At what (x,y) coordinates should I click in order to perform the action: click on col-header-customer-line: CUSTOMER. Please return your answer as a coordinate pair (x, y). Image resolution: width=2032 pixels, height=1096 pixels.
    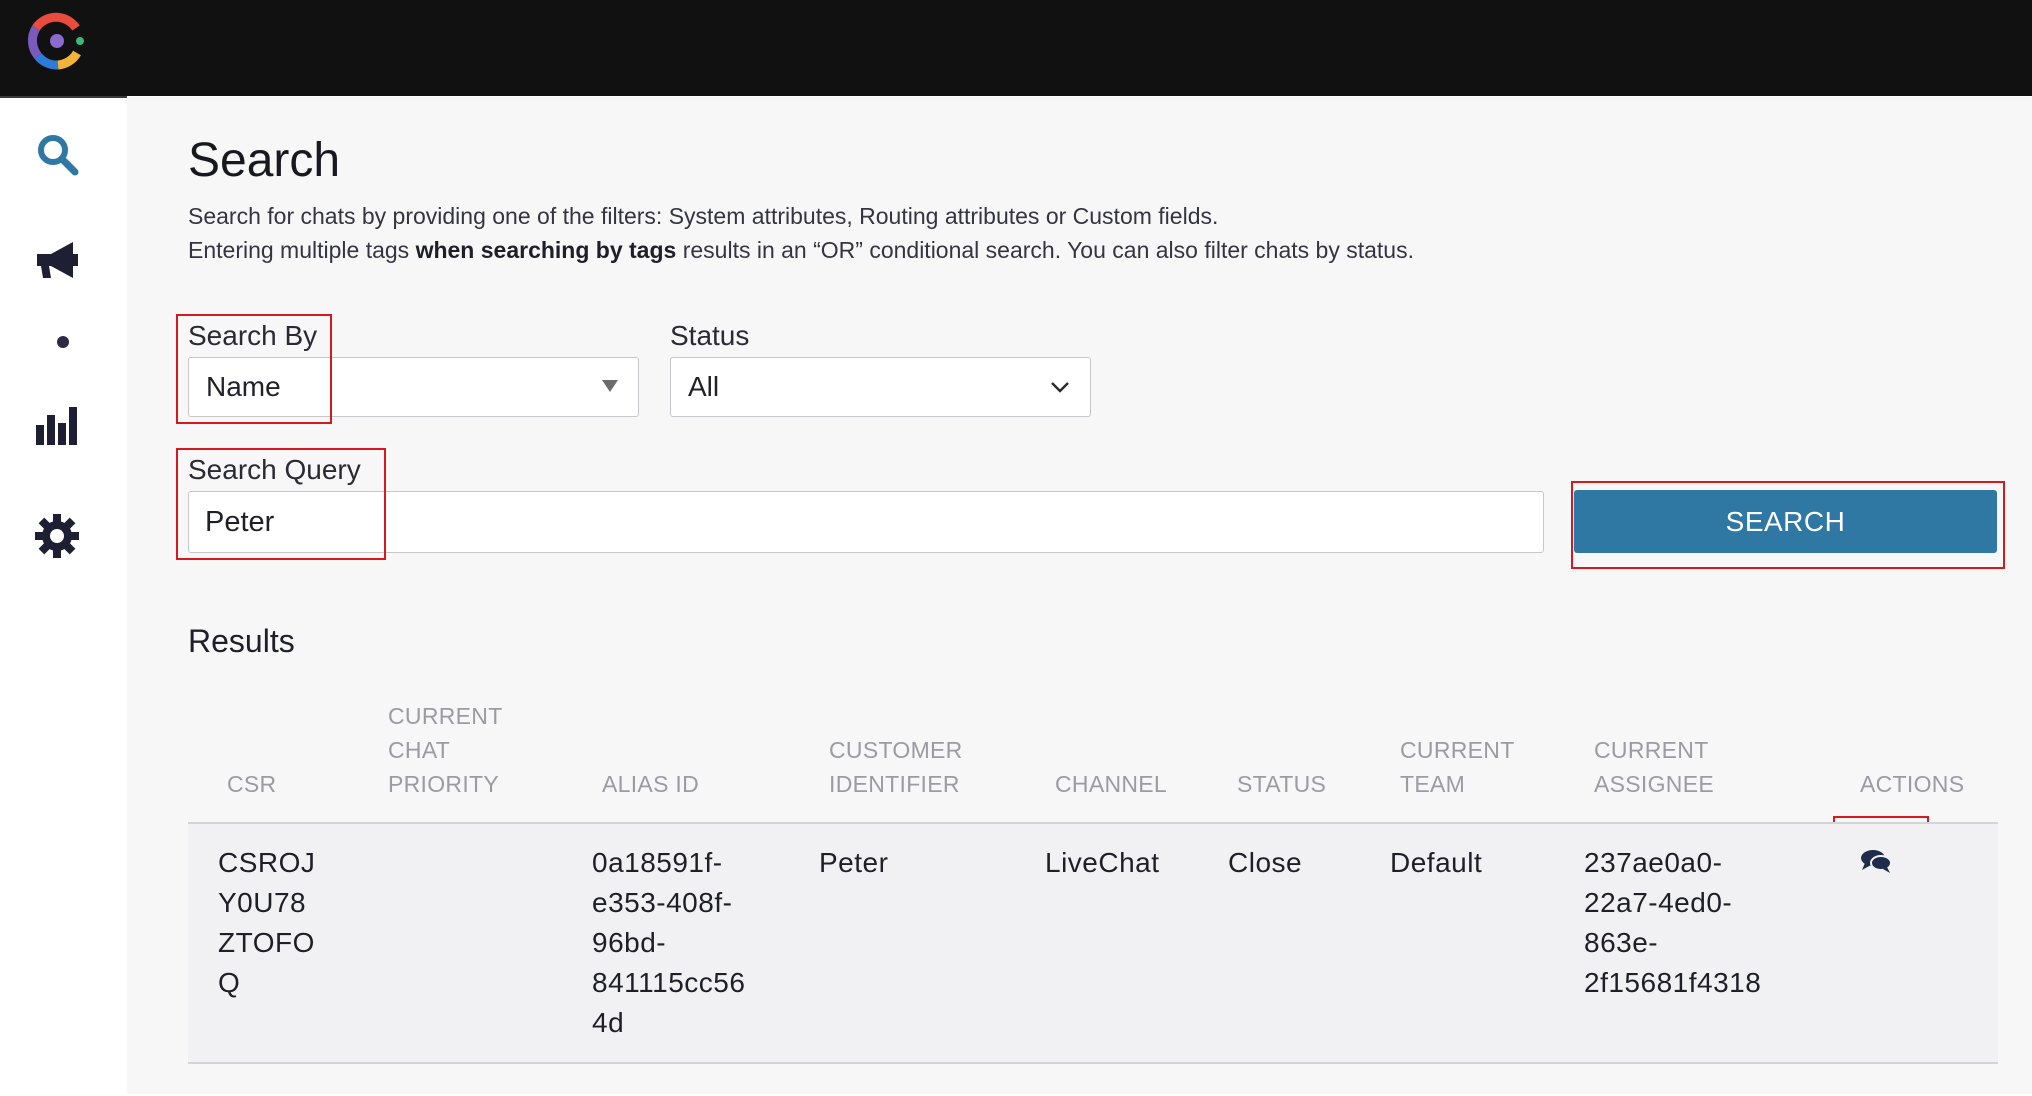
    Looking at the image, I should click on (896, 750).